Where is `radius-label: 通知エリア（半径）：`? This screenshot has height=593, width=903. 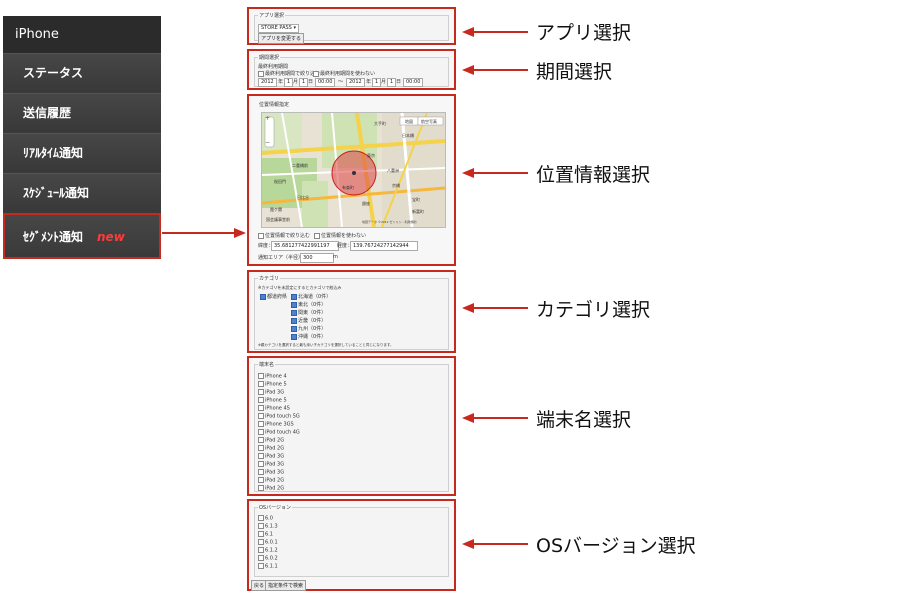
radius-label: 通知エリア（半径）： is located at coordinates (282, 258).